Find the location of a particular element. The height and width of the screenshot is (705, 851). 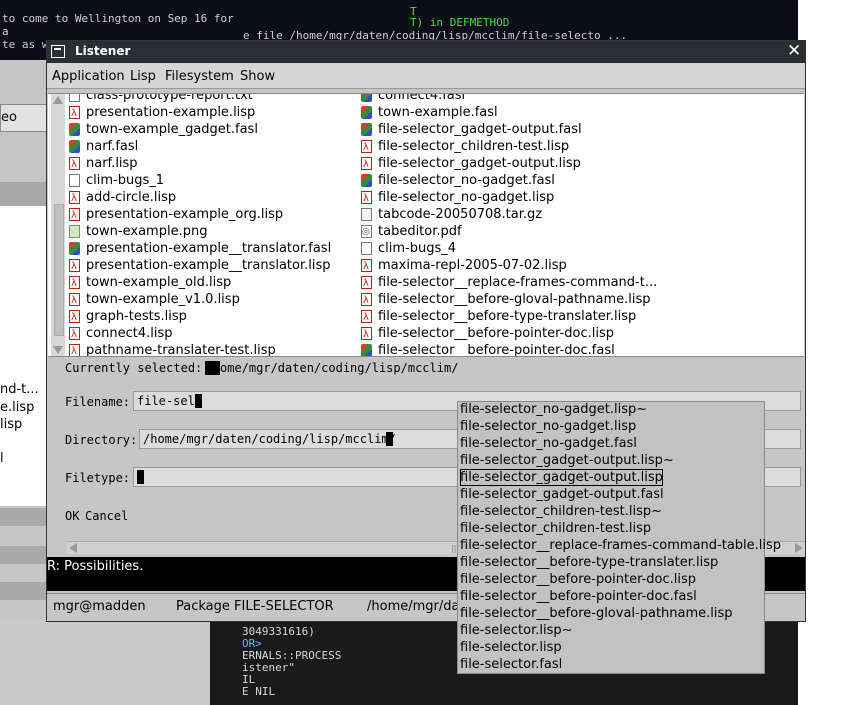

completion-item: file-selector_gadget-output.fasl is located at coordinates (562, 494).